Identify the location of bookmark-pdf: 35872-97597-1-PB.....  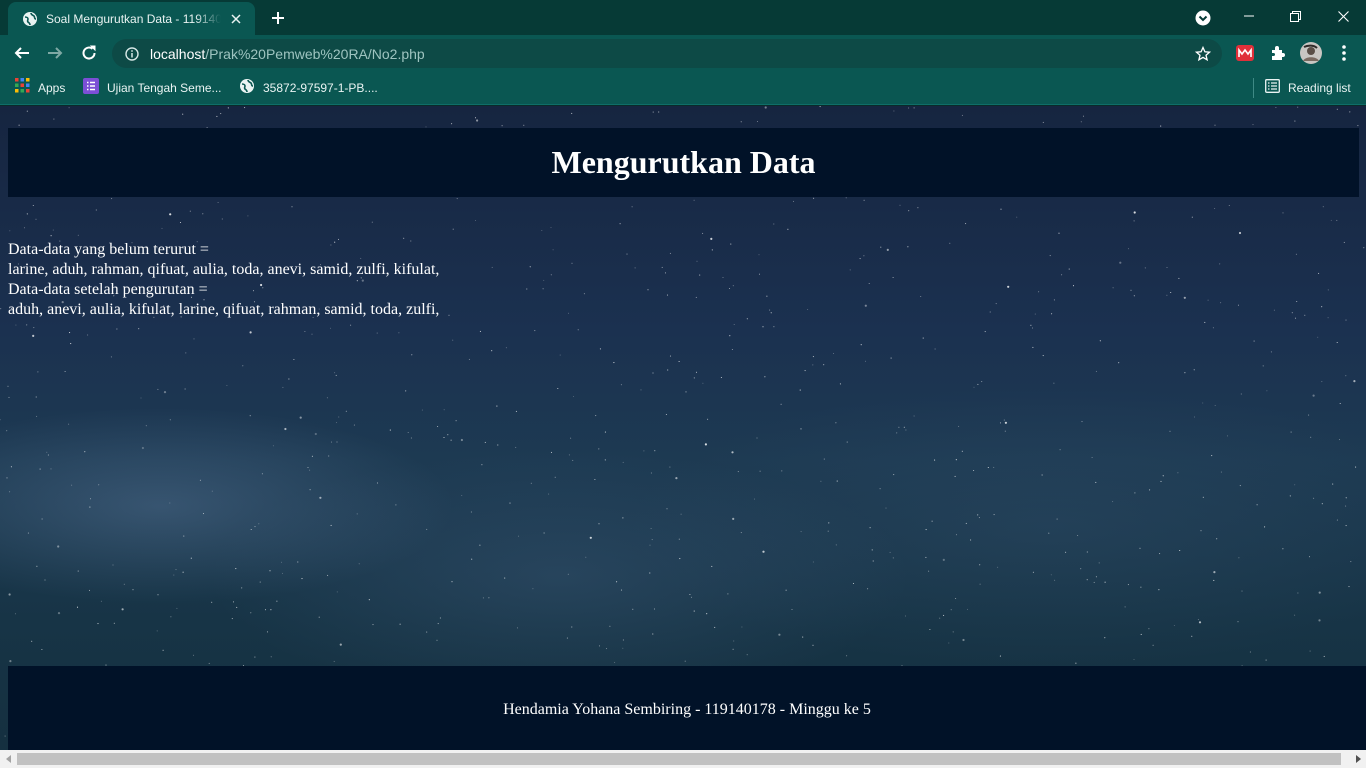
(308, 88).